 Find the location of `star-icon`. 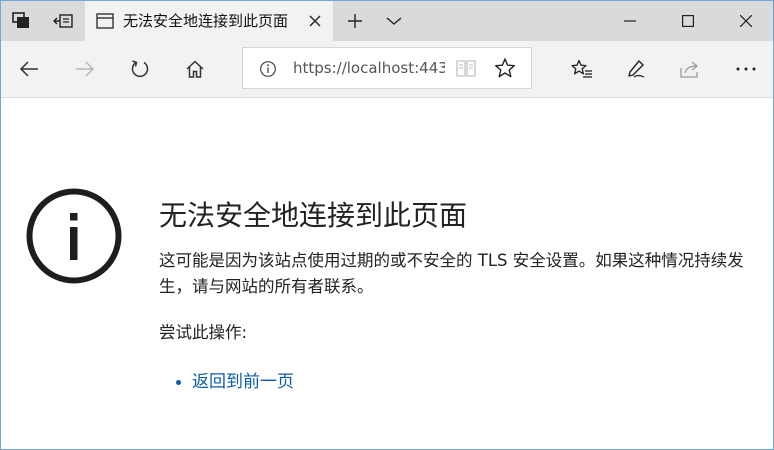

star-icon is located at coordinates (505, 68).